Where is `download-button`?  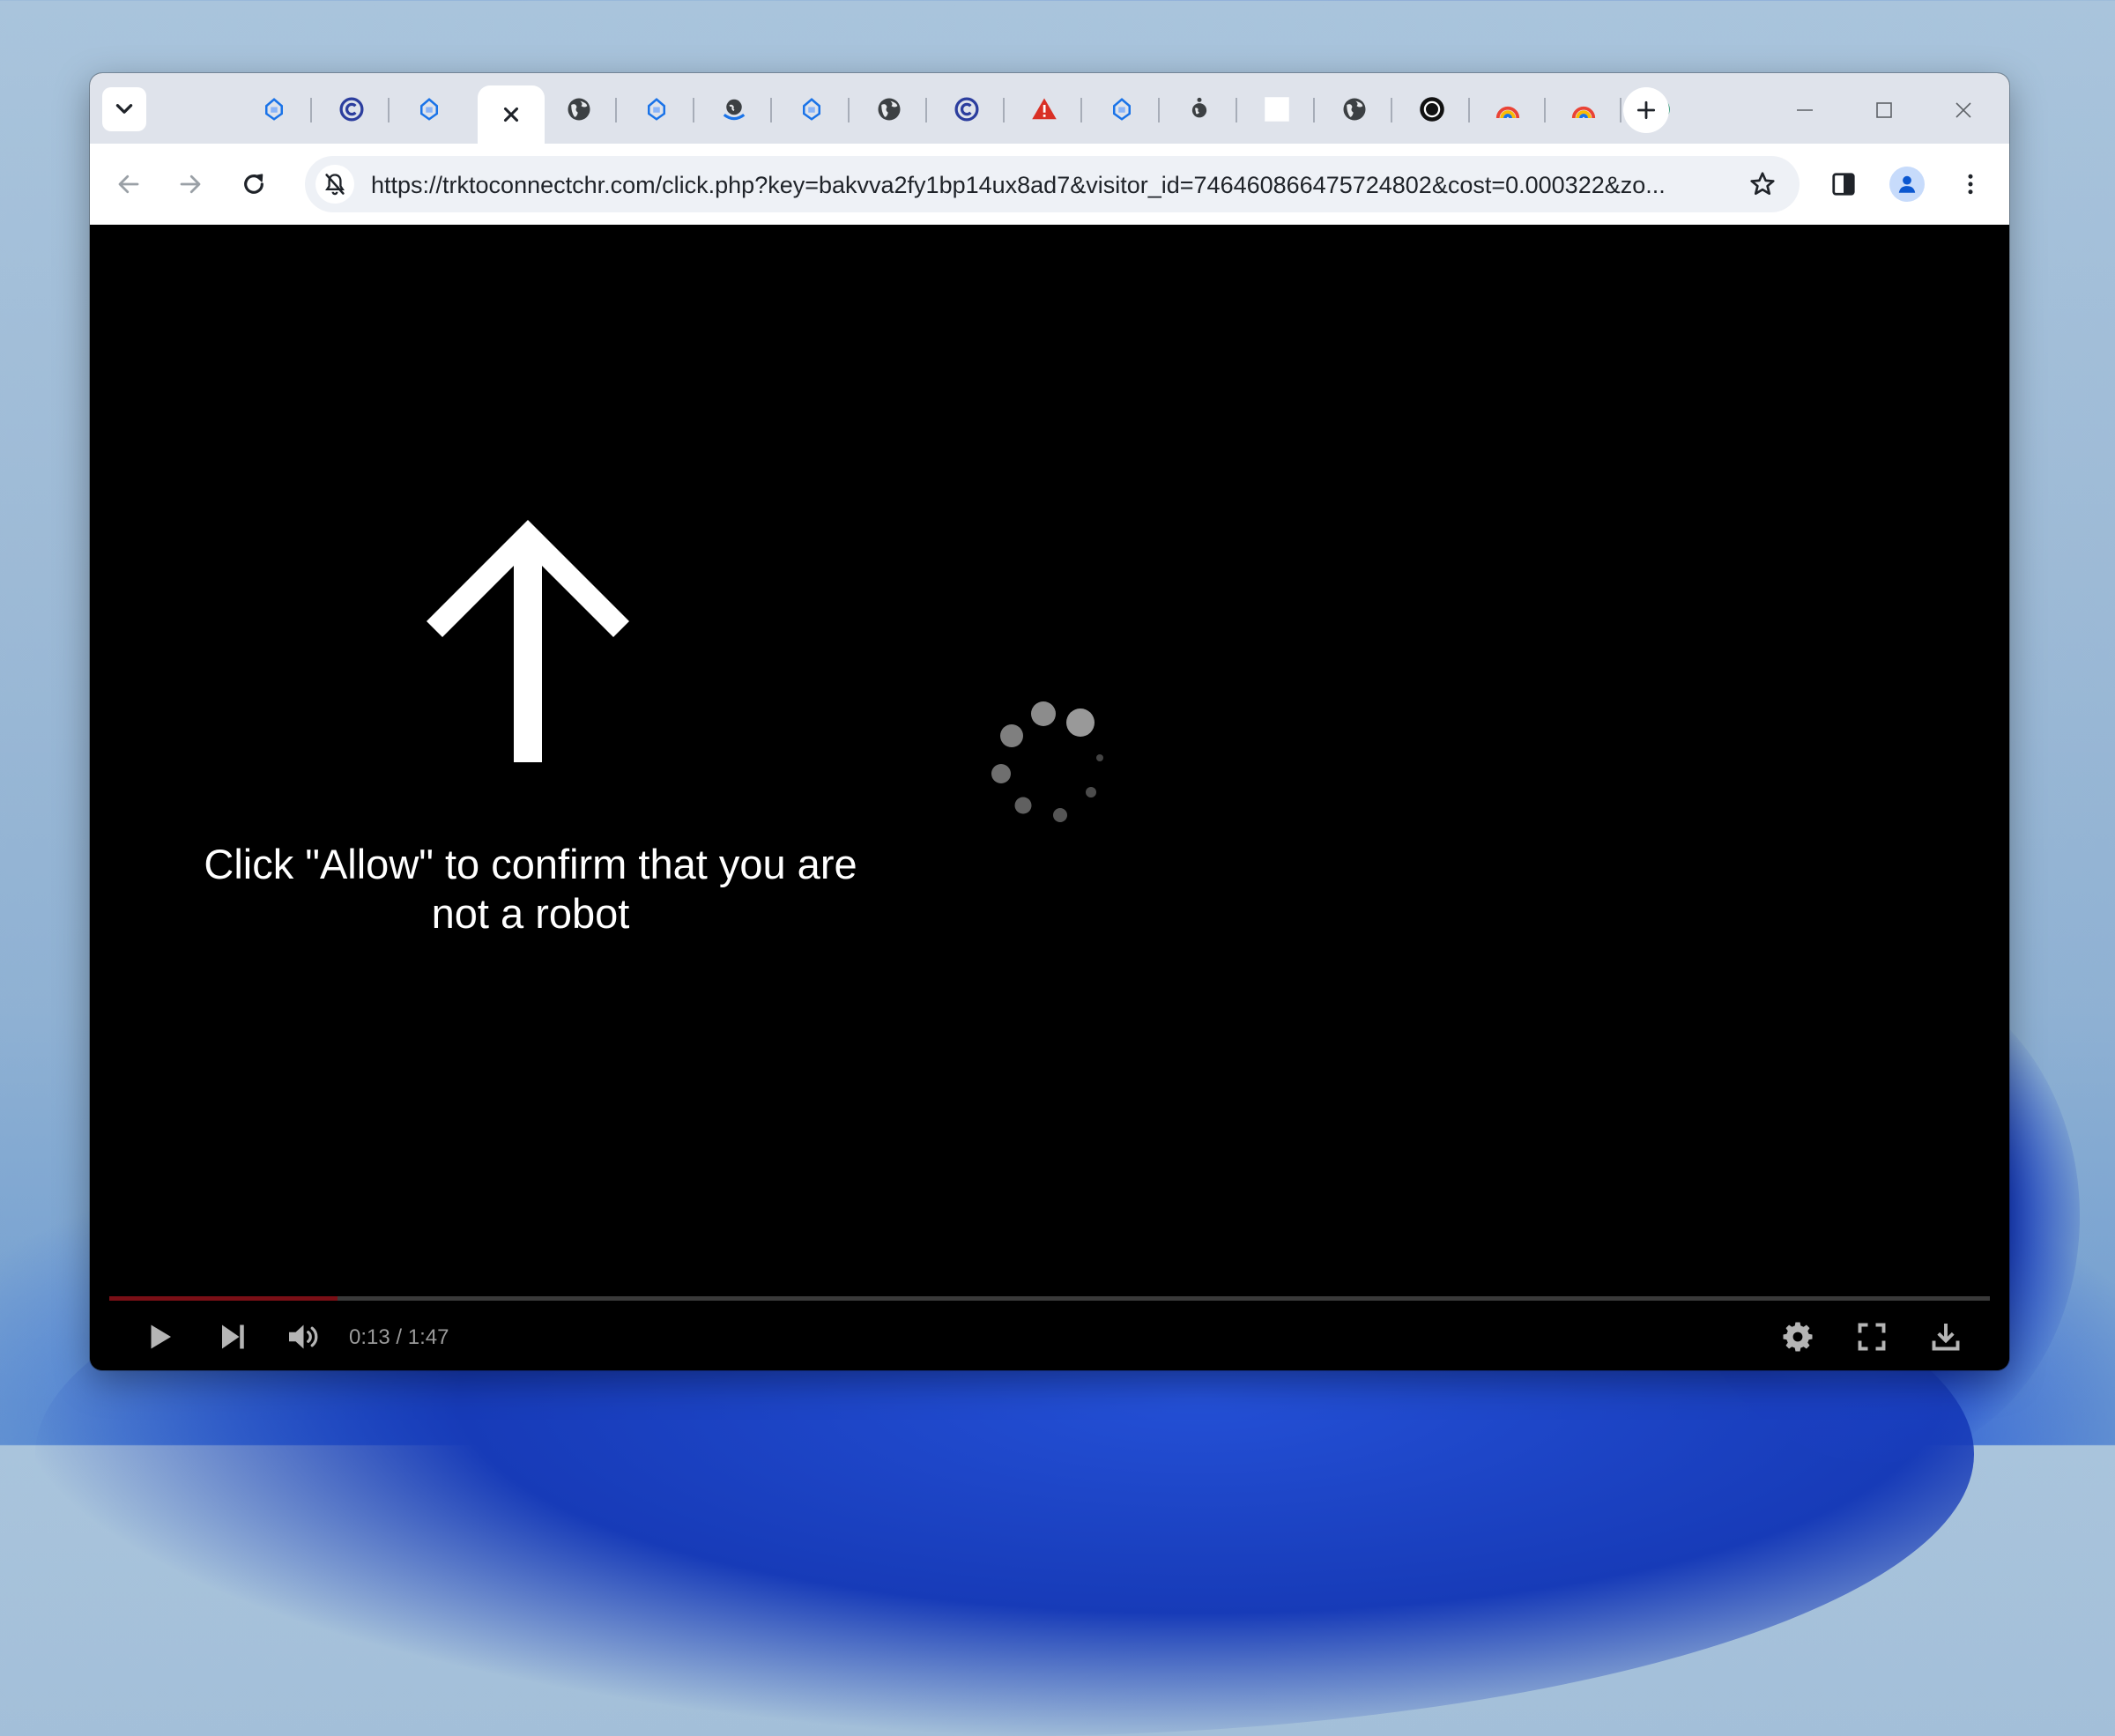
download-button is located at coordinates (1946, 1336).